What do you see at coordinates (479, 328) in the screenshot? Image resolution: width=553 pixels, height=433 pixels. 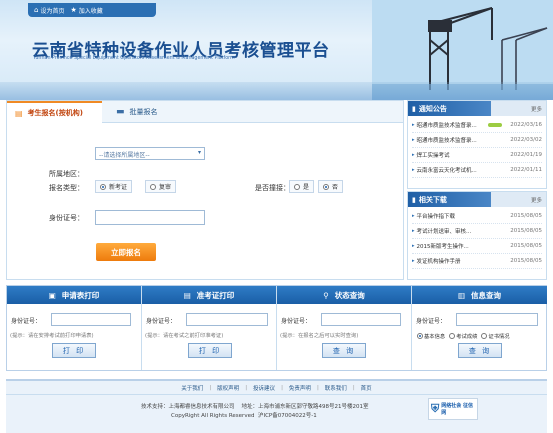 I see `info-query-section: ▥ 信息查询 身份证号： 基本信息 考试成绩 证书情况 查 询` at bounding box center [479, 328].